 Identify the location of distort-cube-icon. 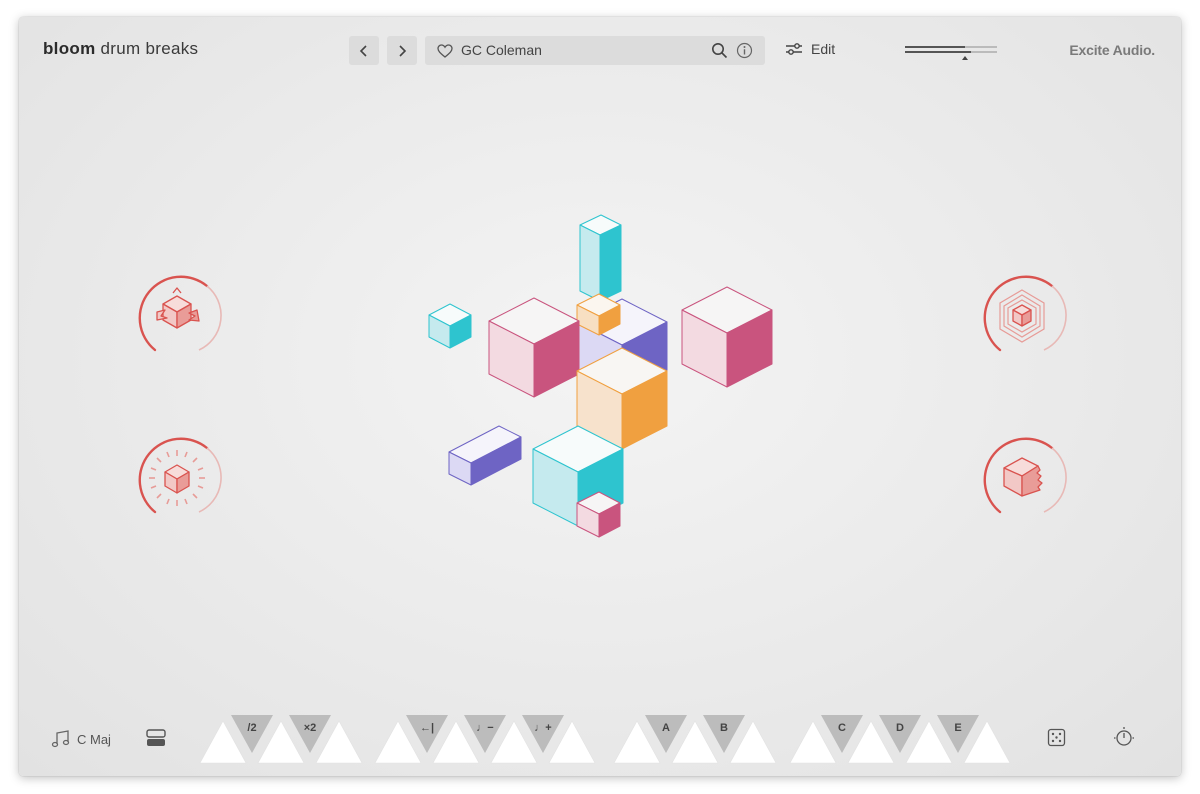
(1023, 477).